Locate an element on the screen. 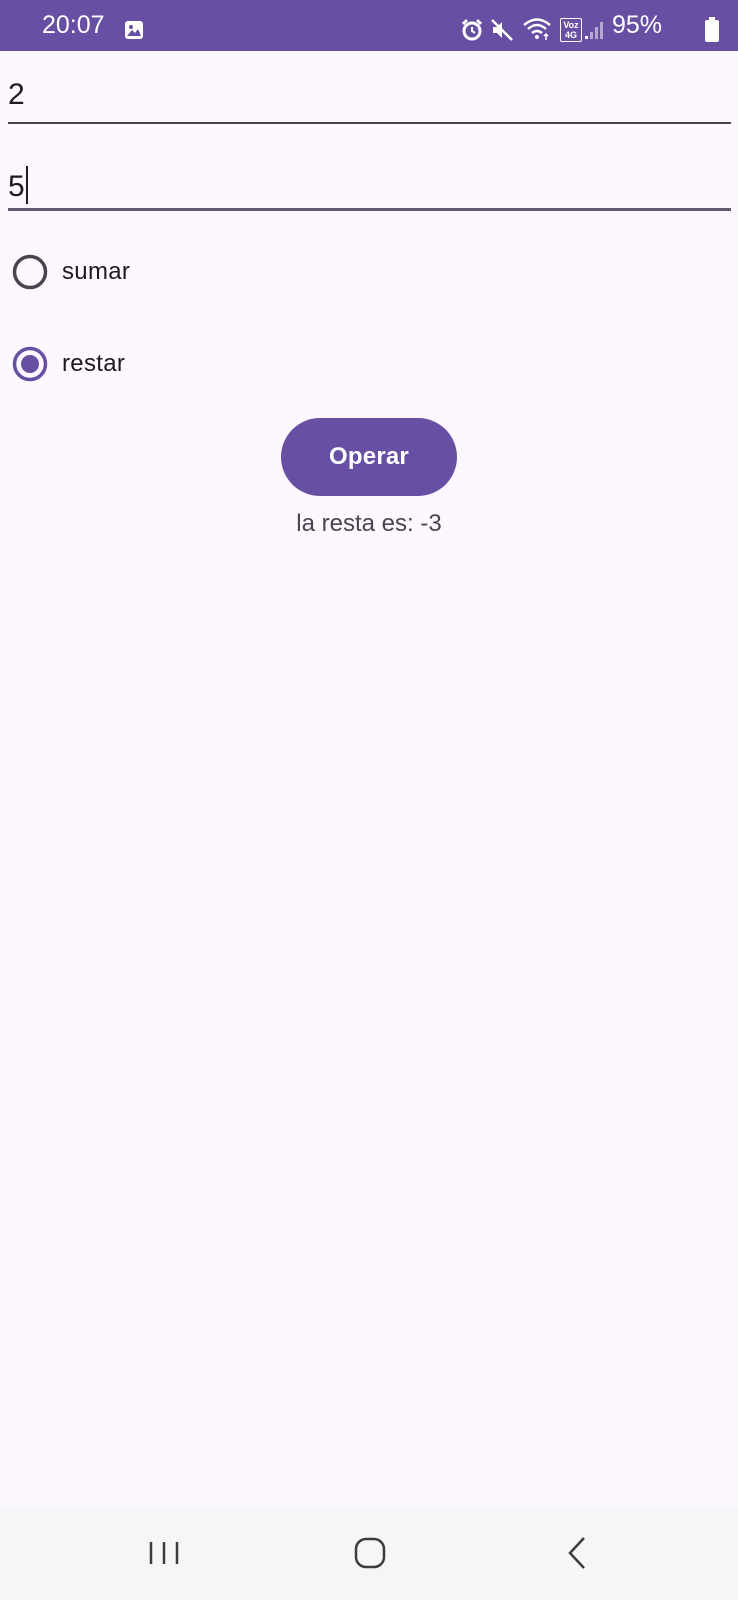 The image size is (738, 1600). second-number-field: 5 is located at coordinates (369, 185).